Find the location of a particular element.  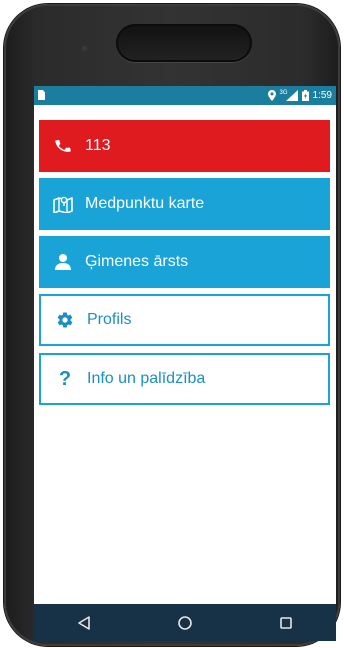

status-icons: 3G 1:59 is located at coordinates (299, 95).